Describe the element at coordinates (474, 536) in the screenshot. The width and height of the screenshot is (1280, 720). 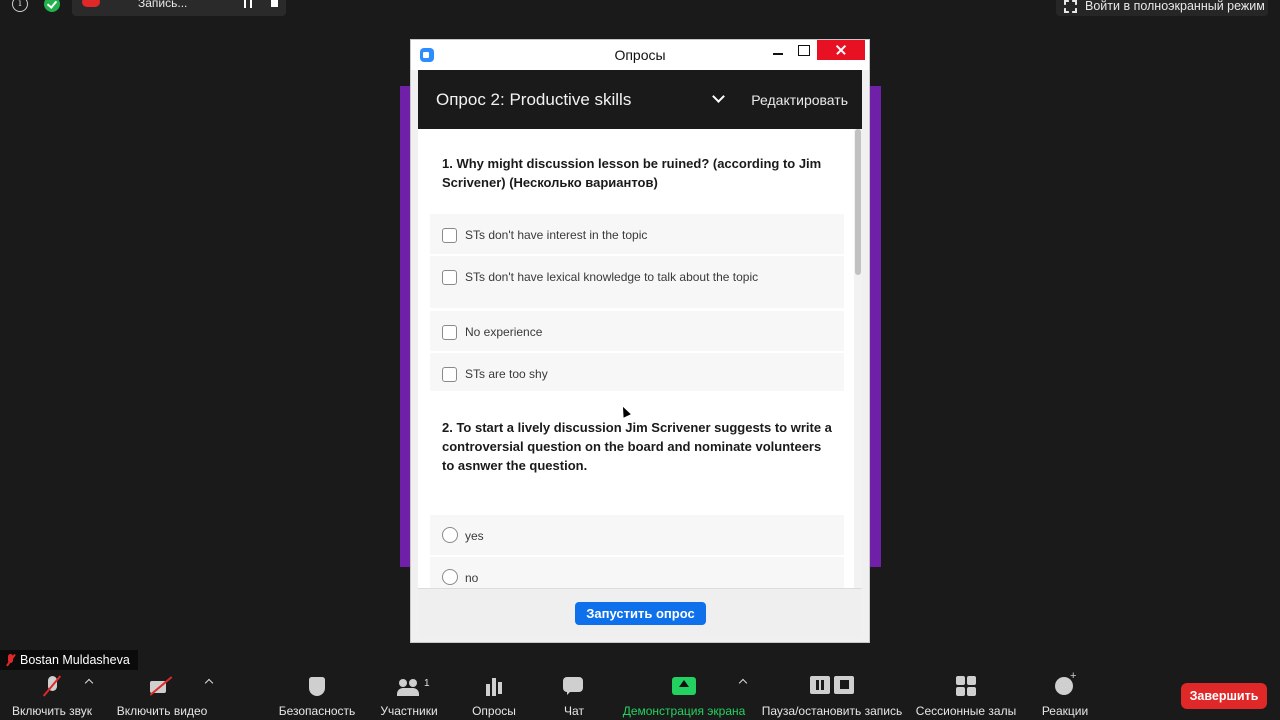
I see `option-label: yes` at that location.